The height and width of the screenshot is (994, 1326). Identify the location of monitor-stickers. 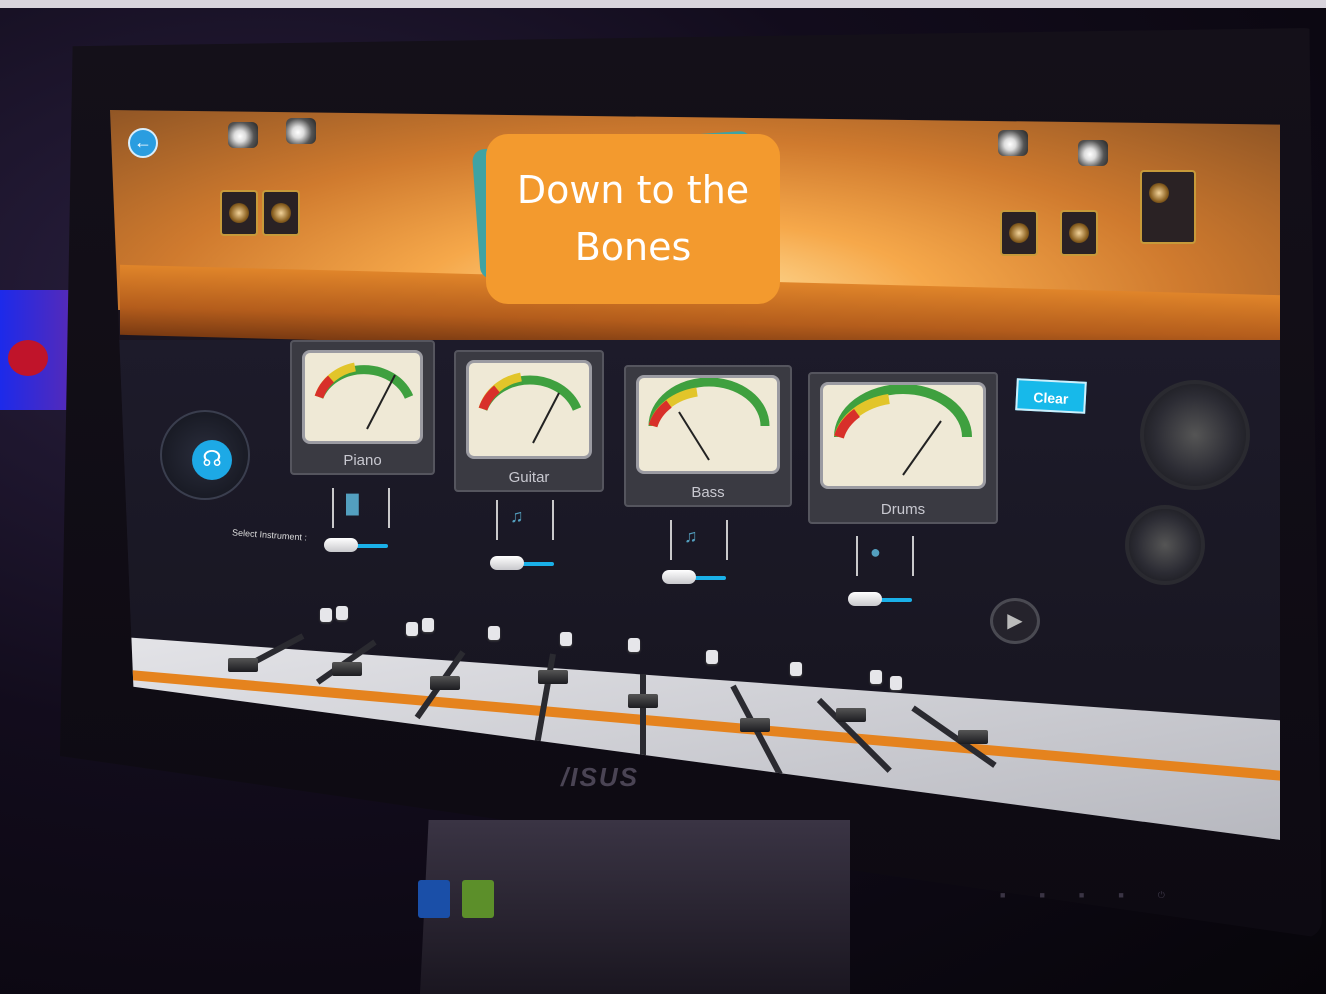
(456, 899).